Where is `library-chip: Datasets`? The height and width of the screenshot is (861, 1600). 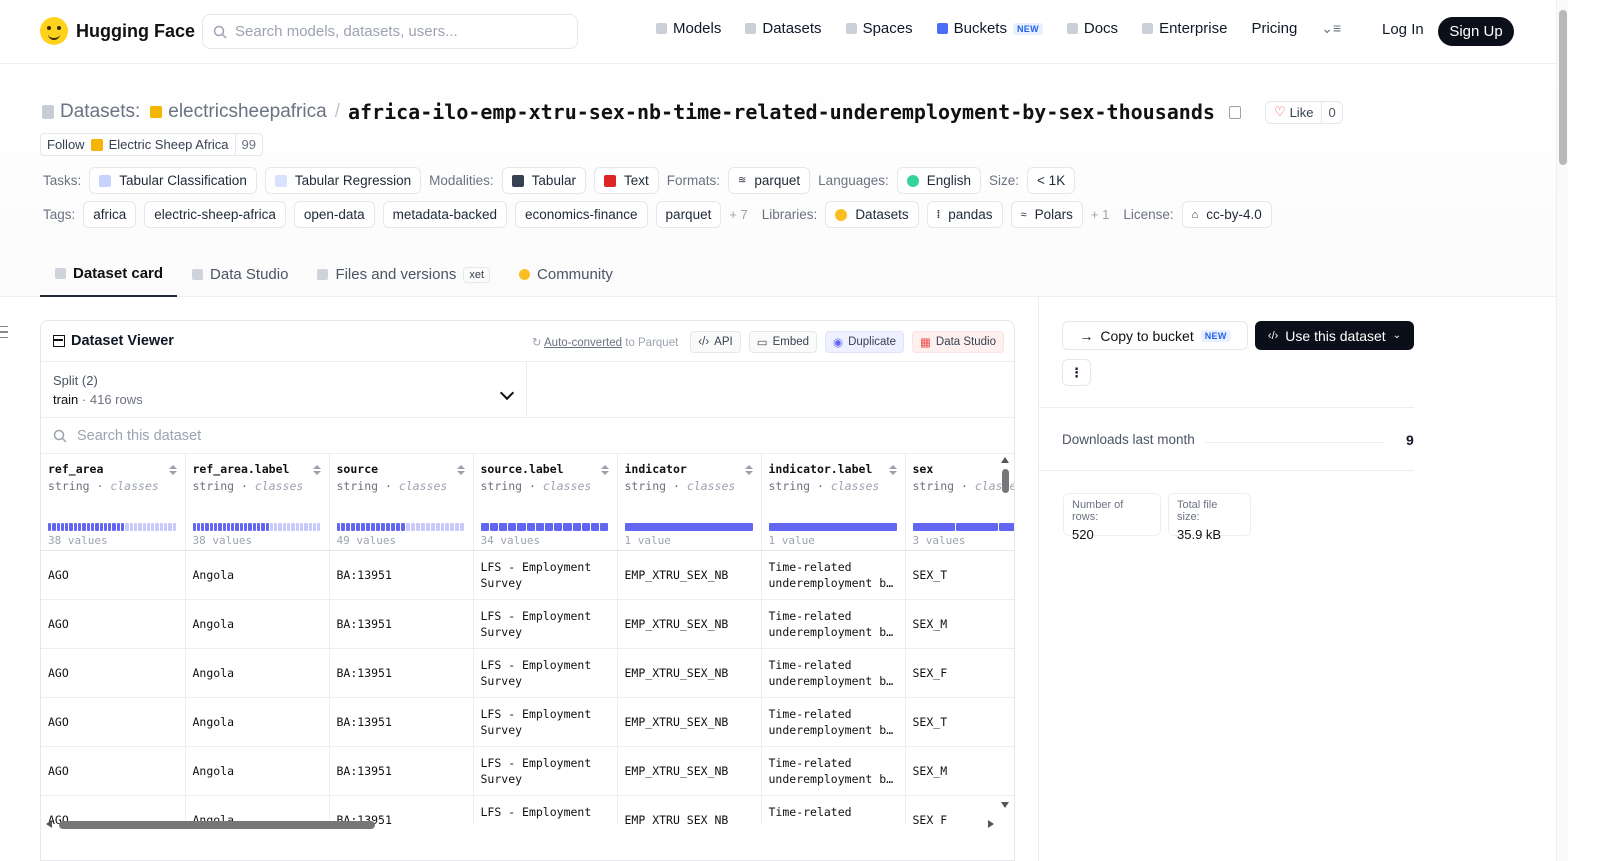
library-chip: Datasets is located at coordinates (872, 214).